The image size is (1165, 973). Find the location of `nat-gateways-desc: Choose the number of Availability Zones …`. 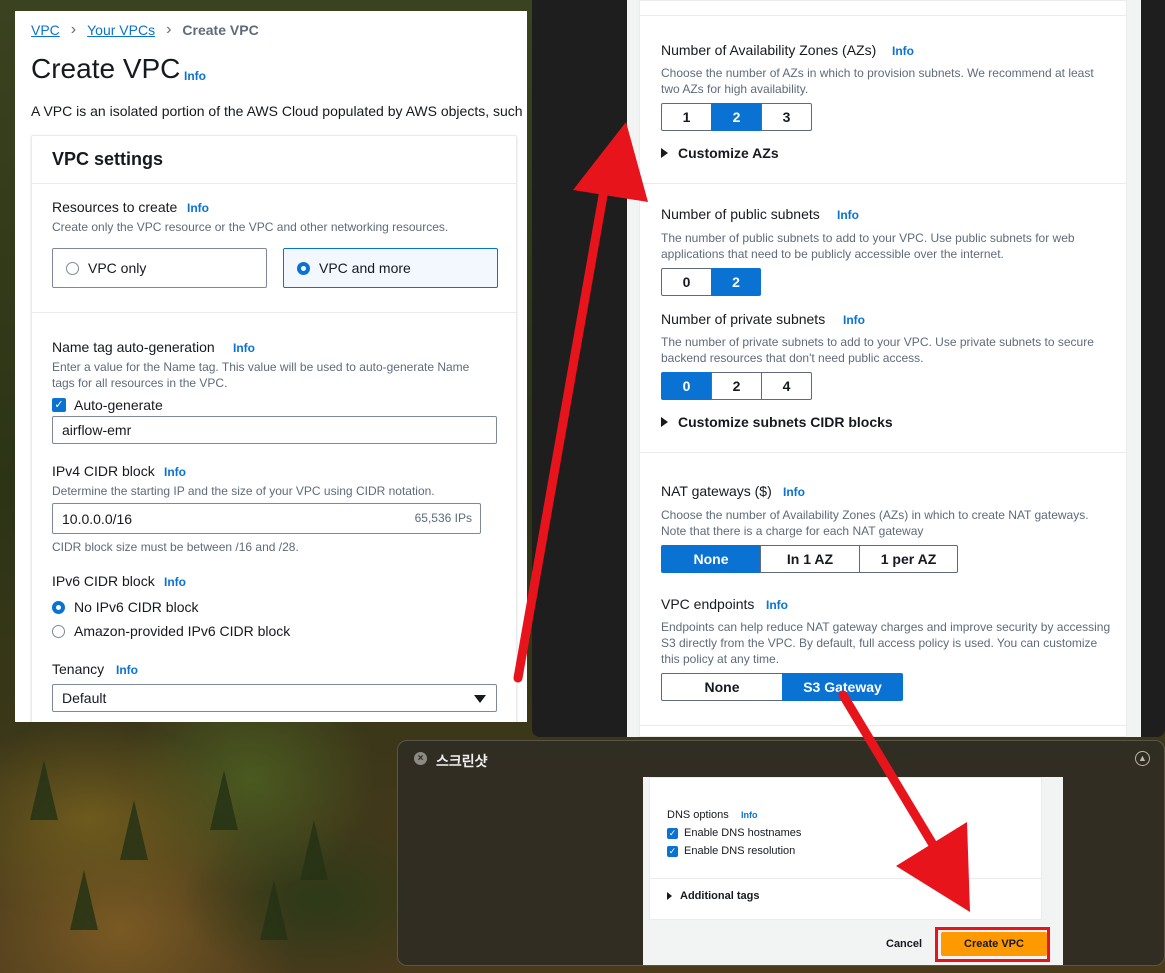

nat-gateways-desc: Choose the number of Availability Zones … is located at coordinates (875, 523).